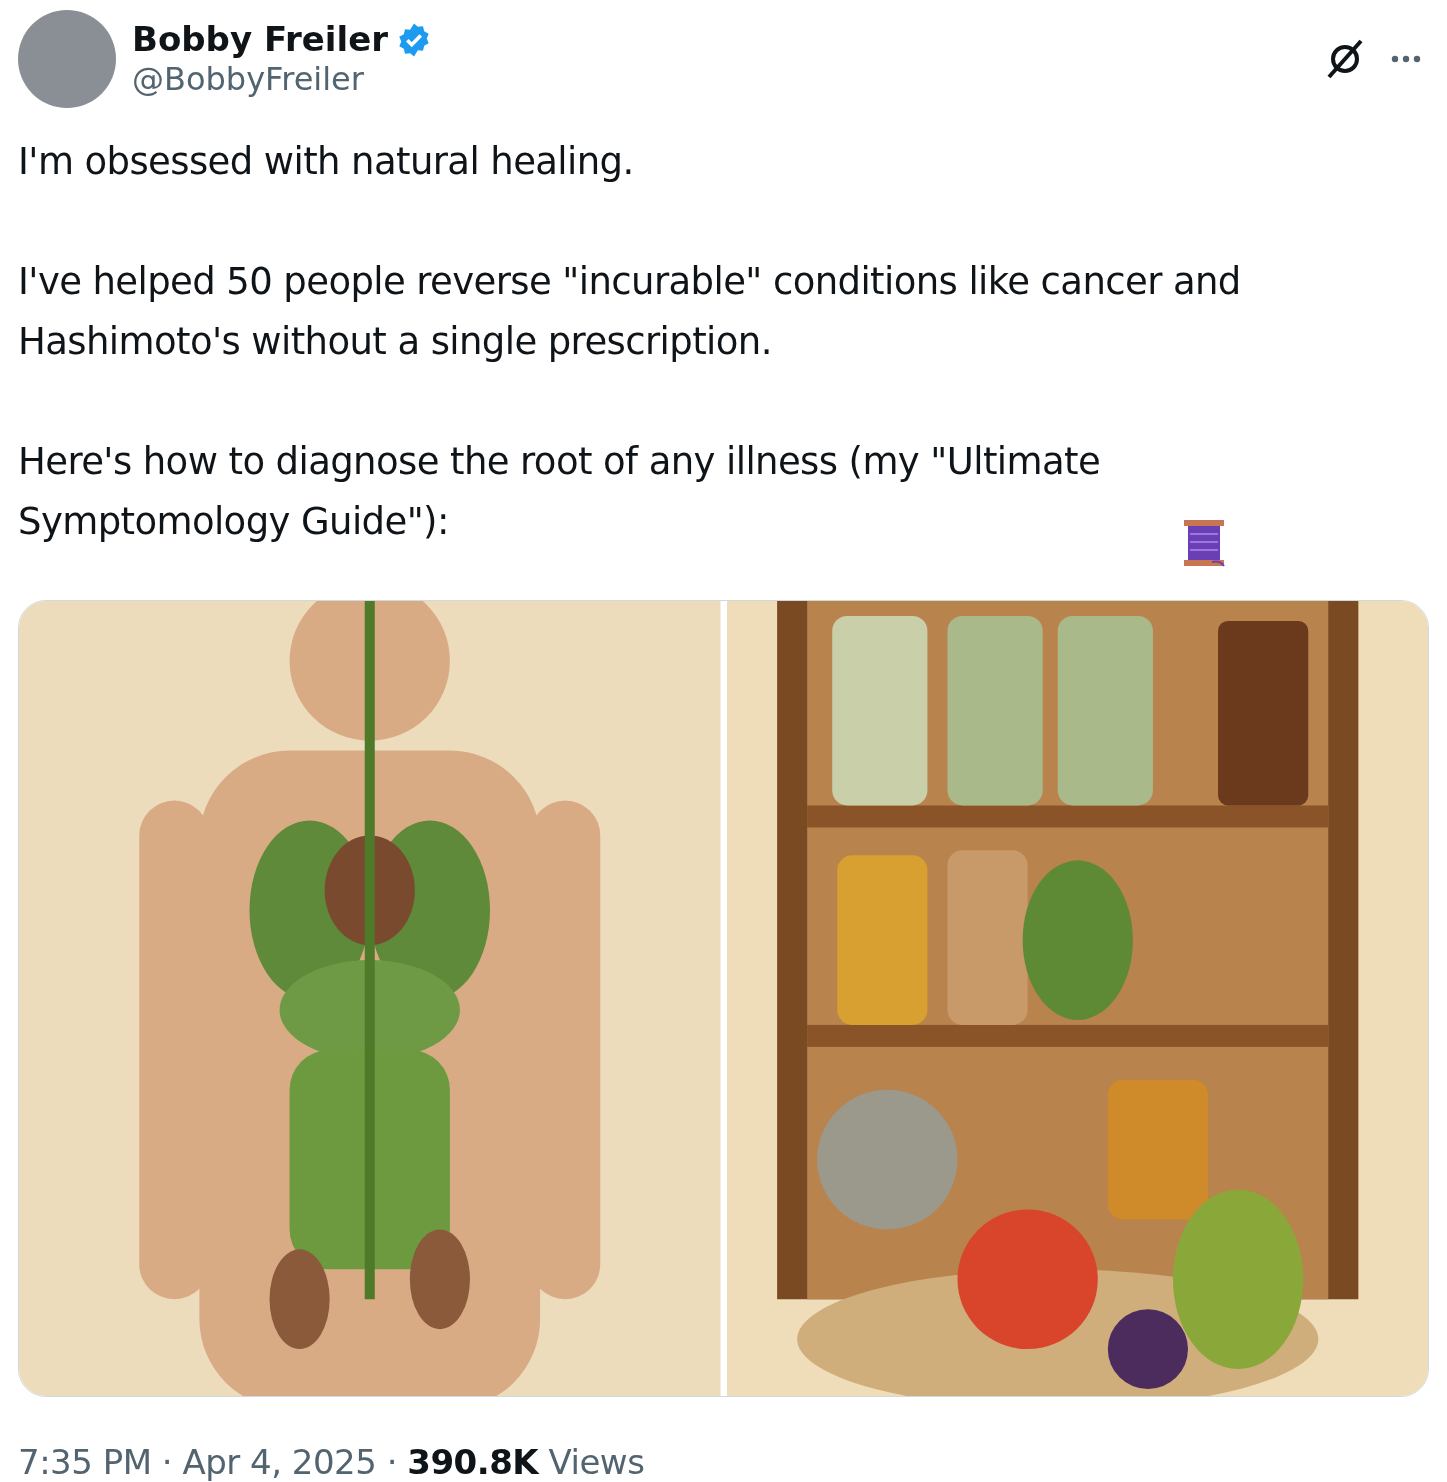 This screenshot has width=1447, height=1482. What do you see at coordinates (279, 1462) in the screenshot?
I see `tweet-date: Apr 4, 2025` at bounding box center [279, 1462].